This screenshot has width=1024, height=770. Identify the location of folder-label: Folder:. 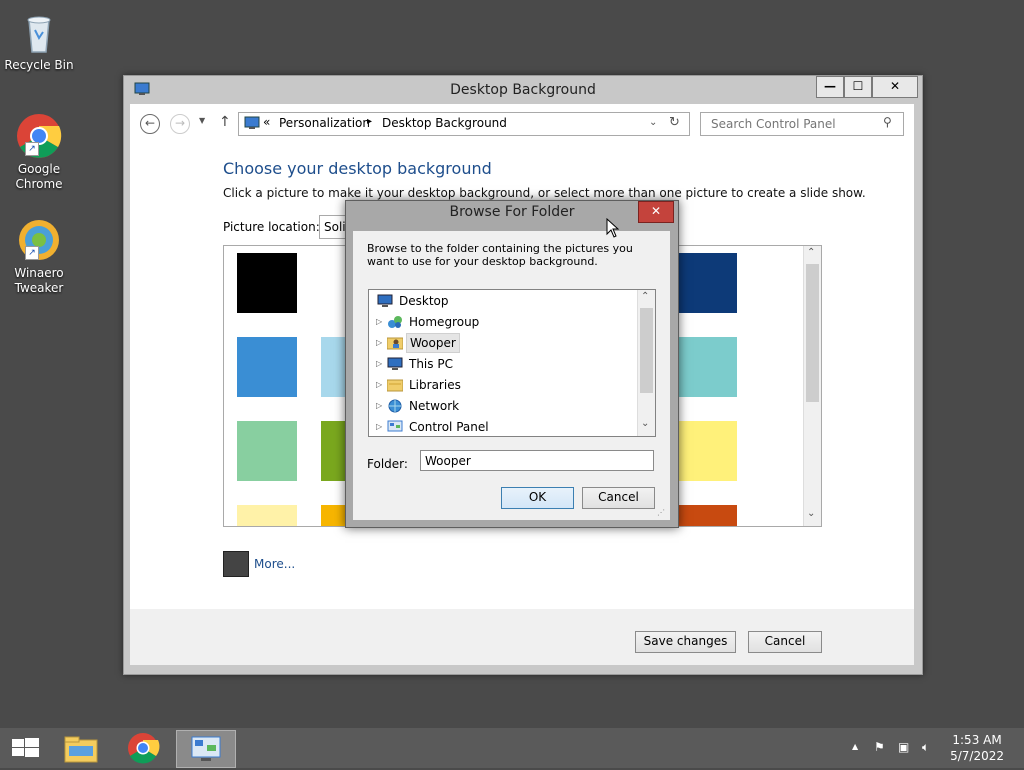
(387, 464).